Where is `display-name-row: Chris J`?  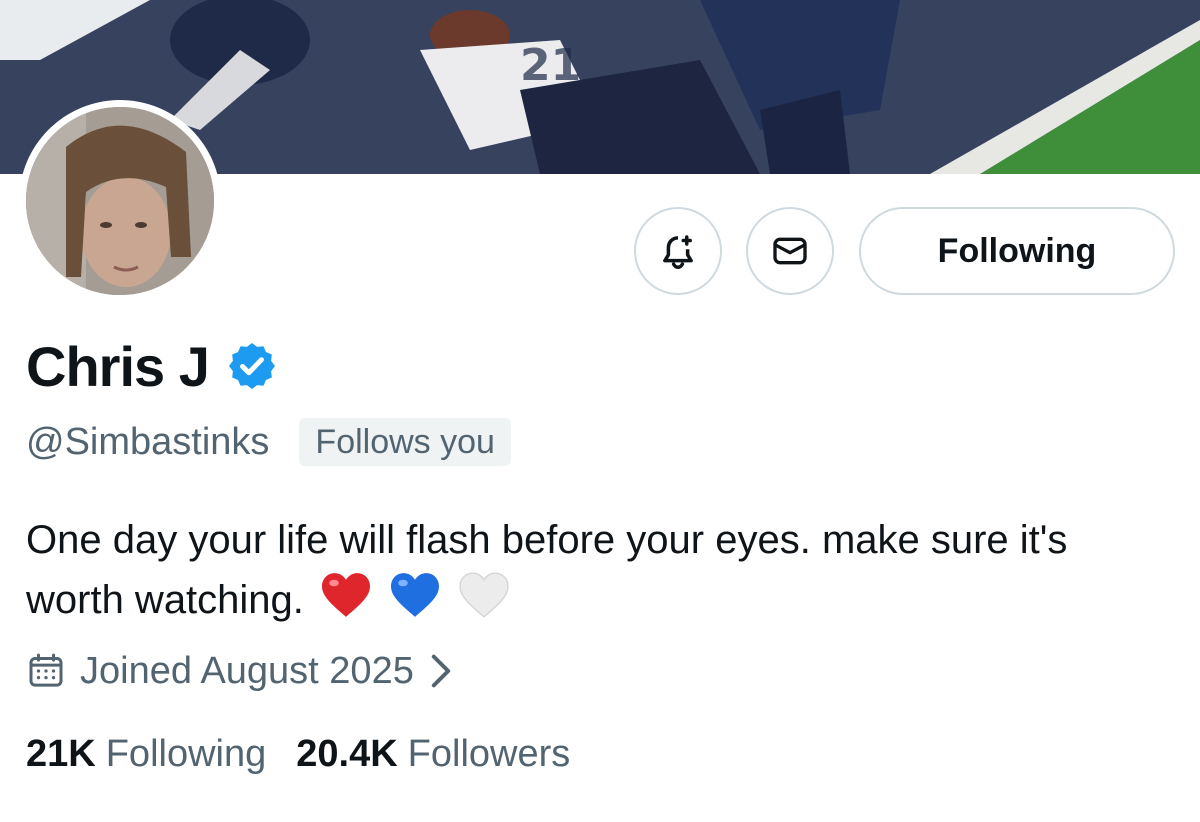
display-name-row: Chris J is located at coordinates (152, 366).